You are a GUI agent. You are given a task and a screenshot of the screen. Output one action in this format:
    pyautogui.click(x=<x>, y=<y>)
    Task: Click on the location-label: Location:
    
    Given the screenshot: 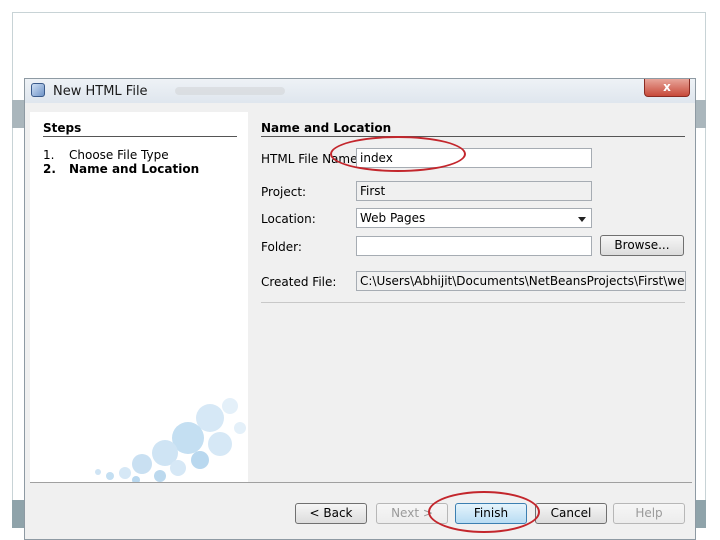 What is the action you would take?
    pyautogui.click(x=288, y=219)
    